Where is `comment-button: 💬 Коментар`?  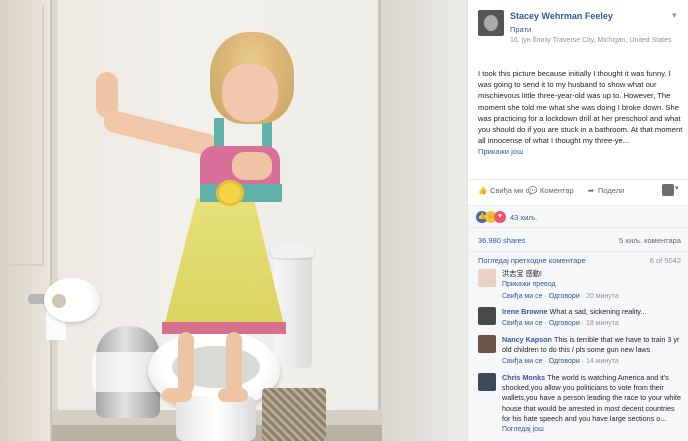
comment-button: 💬 Коментар is located at coordinates (551, 190).